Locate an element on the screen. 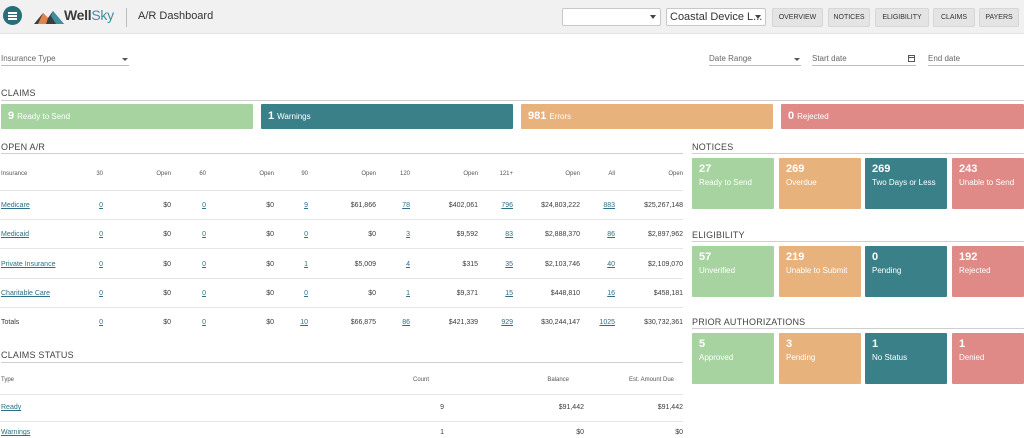 This screenshot has height=438, width=1024. prior-auth-card-pending: 3 Pending is located at coordinates (820, 358).